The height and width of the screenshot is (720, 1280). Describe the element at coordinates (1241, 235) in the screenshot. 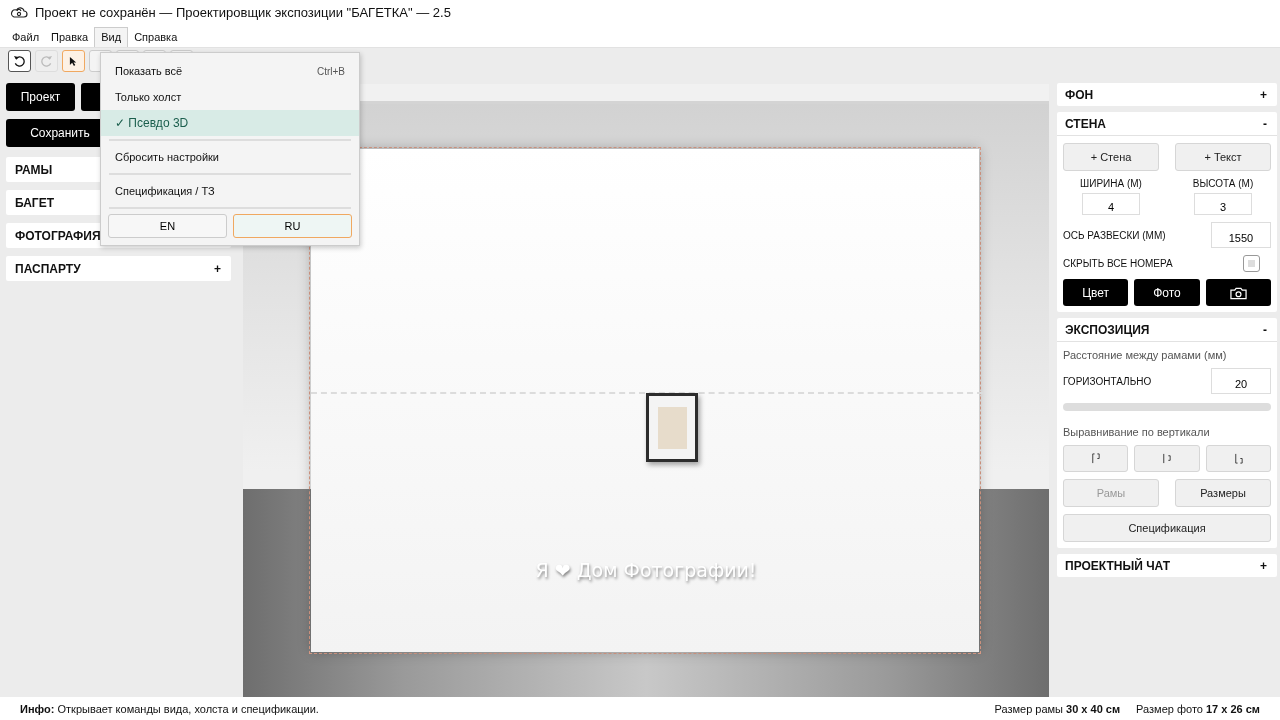

I see `axis-field: 1550` at that location.